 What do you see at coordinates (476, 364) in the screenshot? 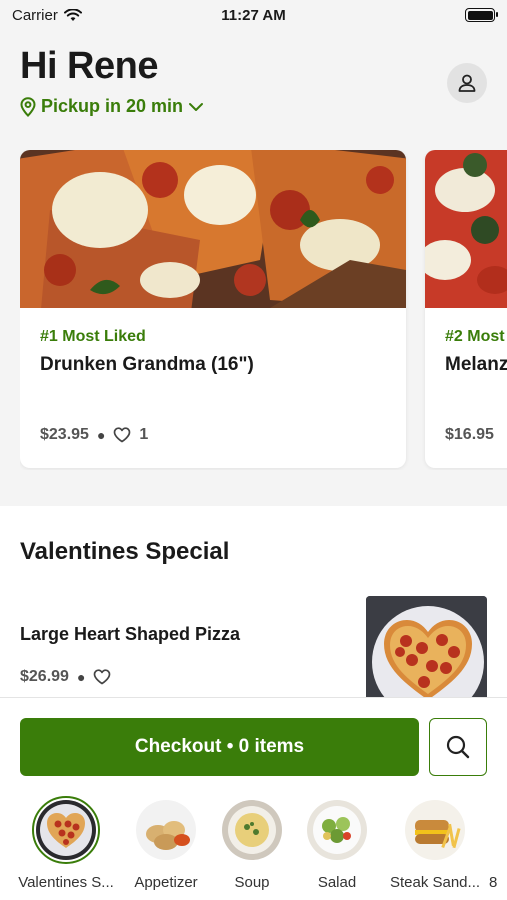
I see `card-title: Melanz` at bounding box center [476, 364].